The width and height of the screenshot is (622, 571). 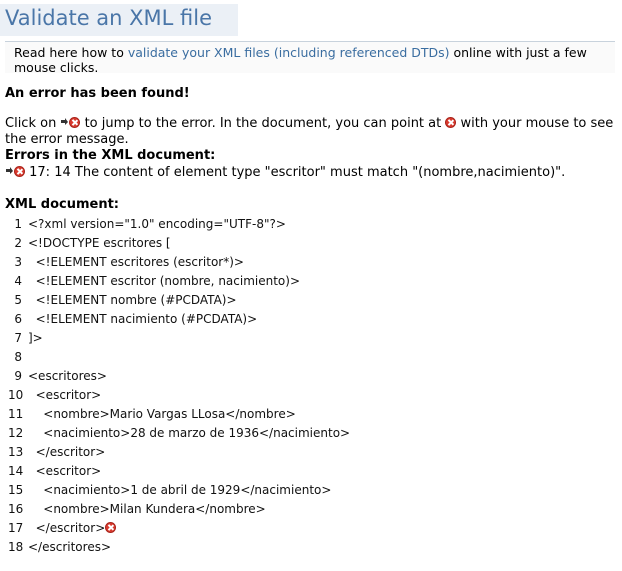 What do you see at coordinates (18, 338) in the screenshot?
I see `line-number: 7` at bounding box center [18, 338].